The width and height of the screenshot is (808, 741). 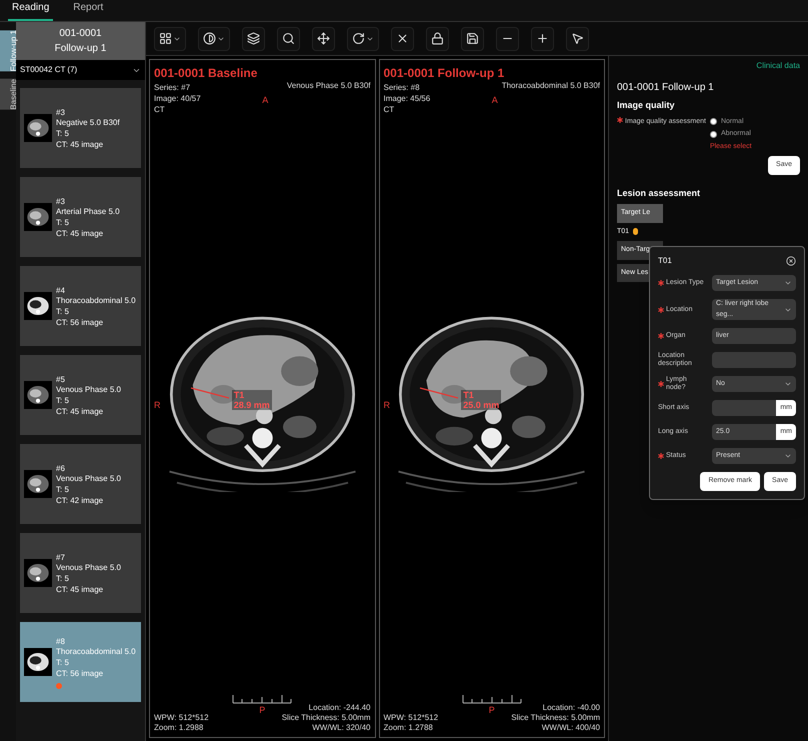 I want to click on viewport-info: Series: #7, so click(x=172, y=87).